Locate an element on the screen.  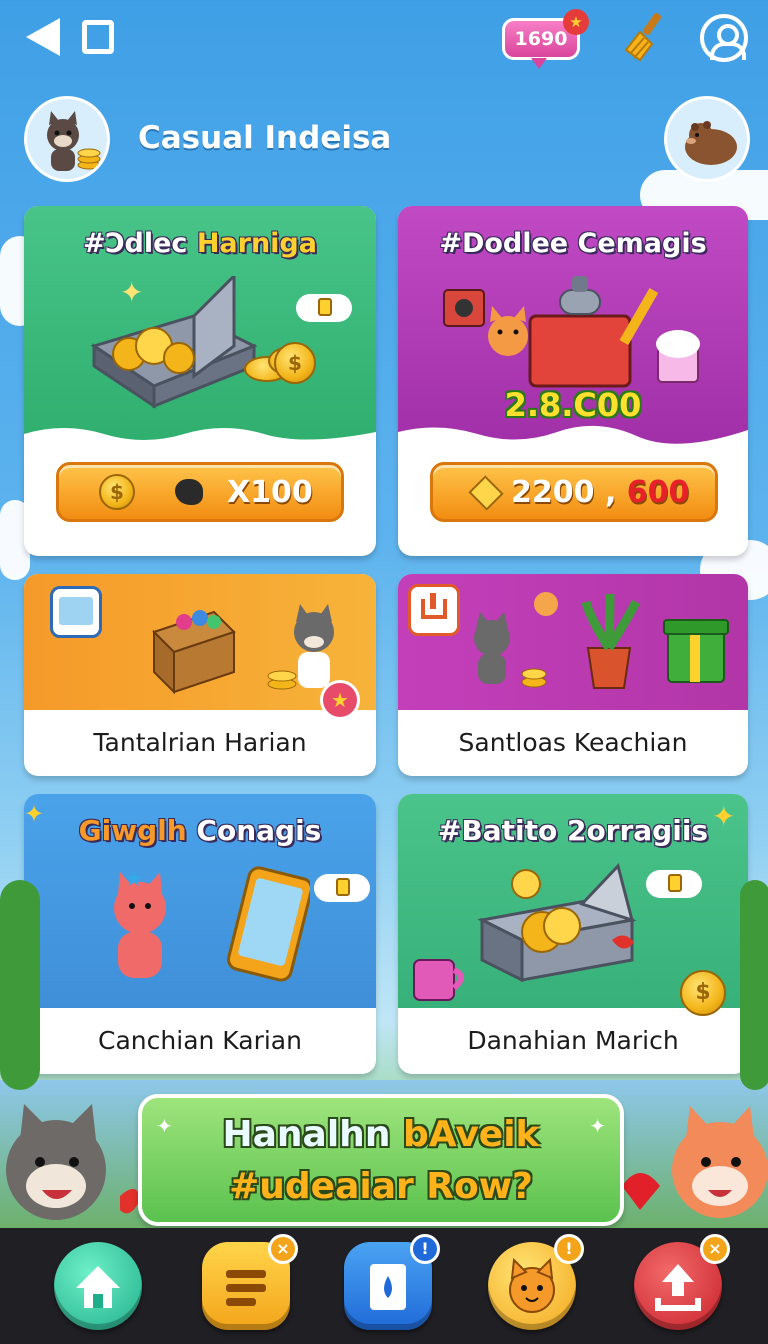
profile-icon is located at coordinates (724, 38).